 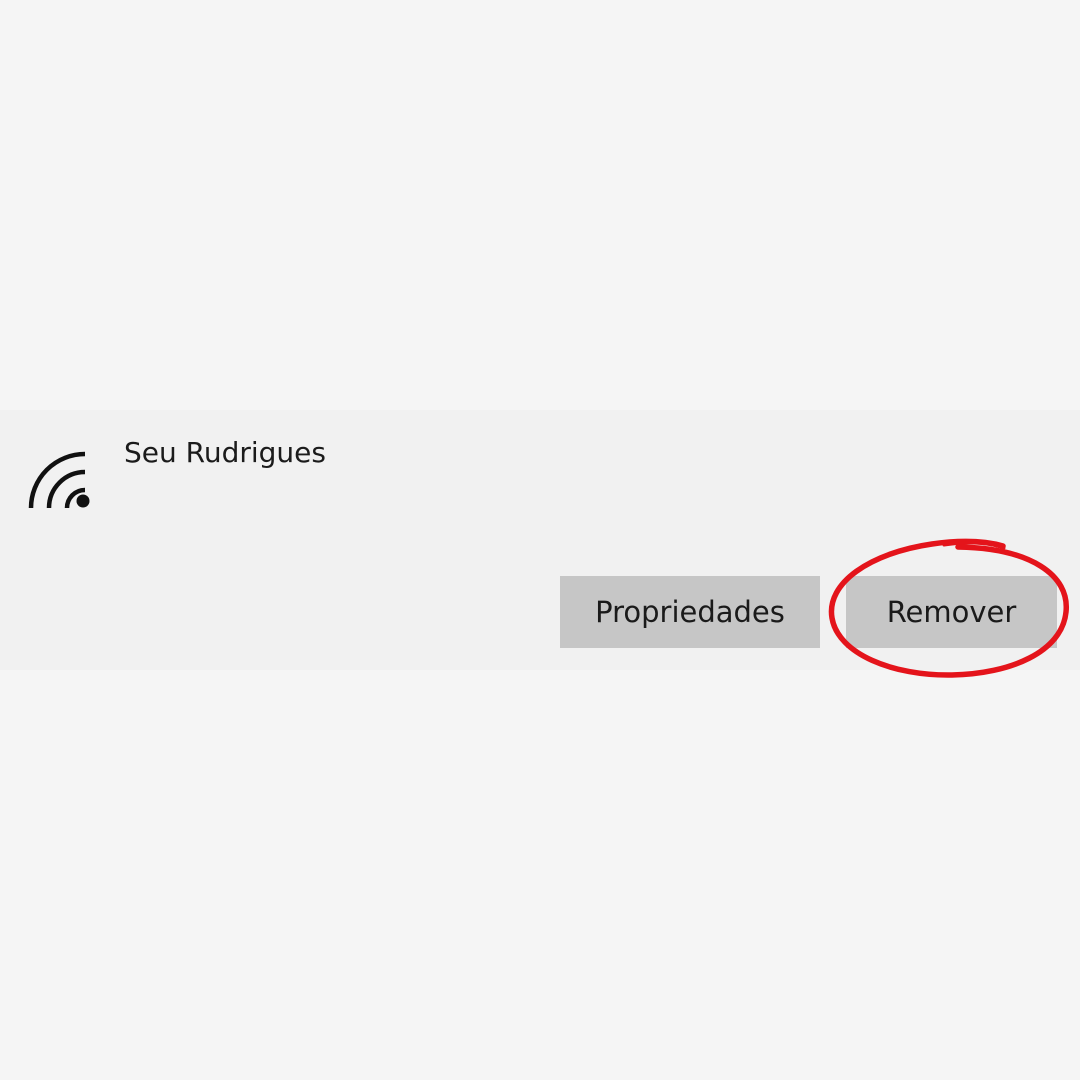 What do you see at coordinates (225, 452) in the screenshot?
I see `network-name: Seu Rudrigues` at bounding box center [225, 452].